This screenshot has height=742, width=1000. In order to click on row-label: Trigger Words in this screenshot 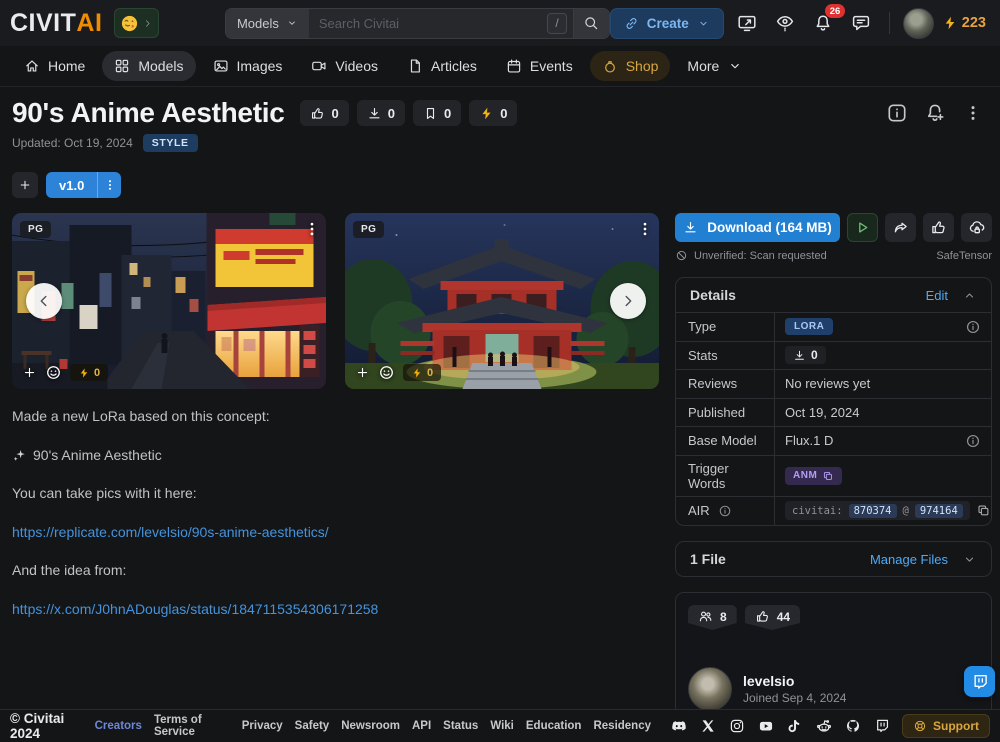, I will do `click(708, 475)`.